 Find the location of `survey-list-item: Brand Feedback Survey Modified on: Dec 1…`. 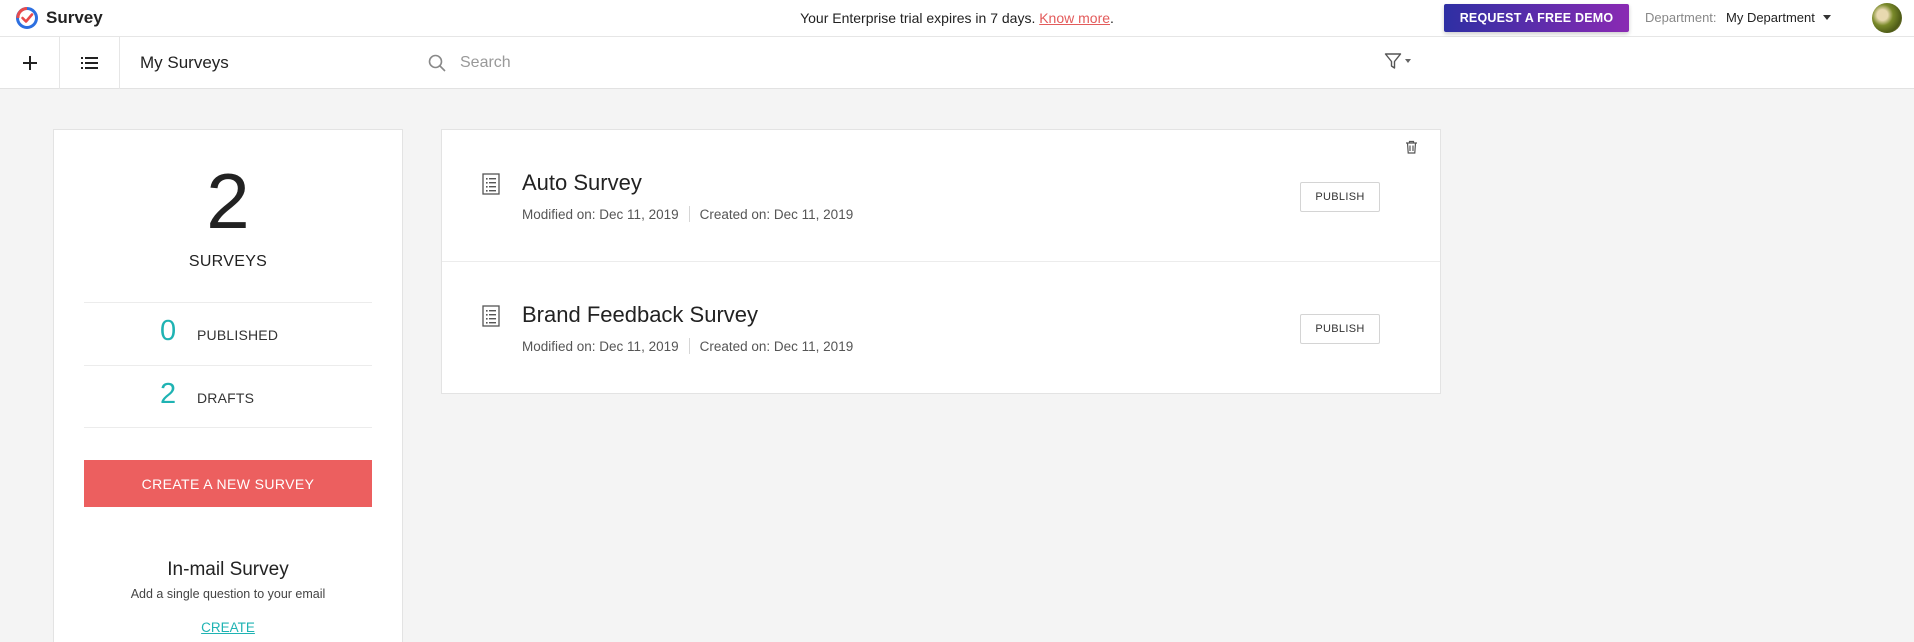

survey-list-item: Brand Feedback Survey Modified on: Dec 1… is located at coordinates (941, 328).